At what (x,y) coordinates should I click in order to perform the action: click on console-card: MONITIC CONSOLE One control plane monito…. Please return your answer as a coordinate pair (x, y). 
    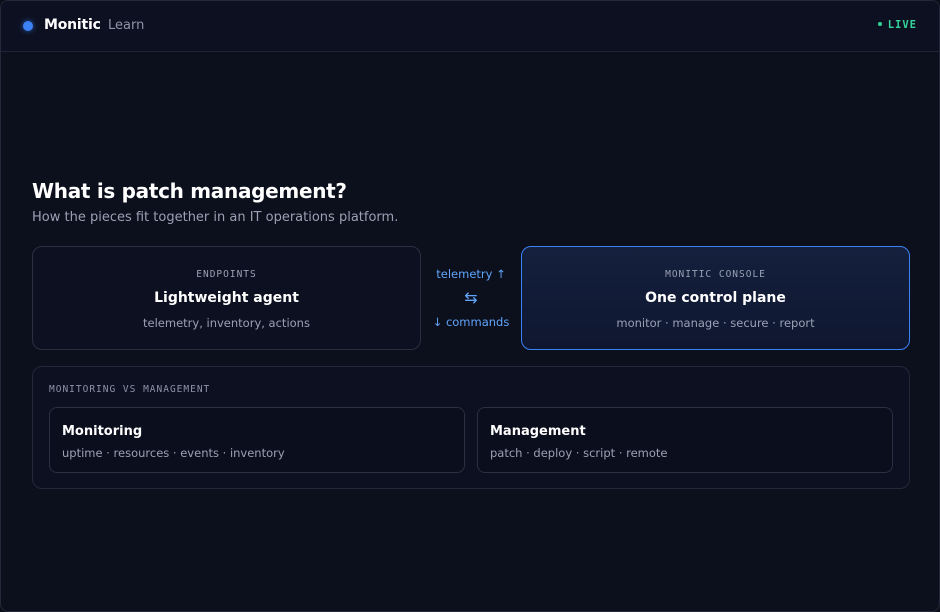
    Looking at the image, I should click on (715, 298).